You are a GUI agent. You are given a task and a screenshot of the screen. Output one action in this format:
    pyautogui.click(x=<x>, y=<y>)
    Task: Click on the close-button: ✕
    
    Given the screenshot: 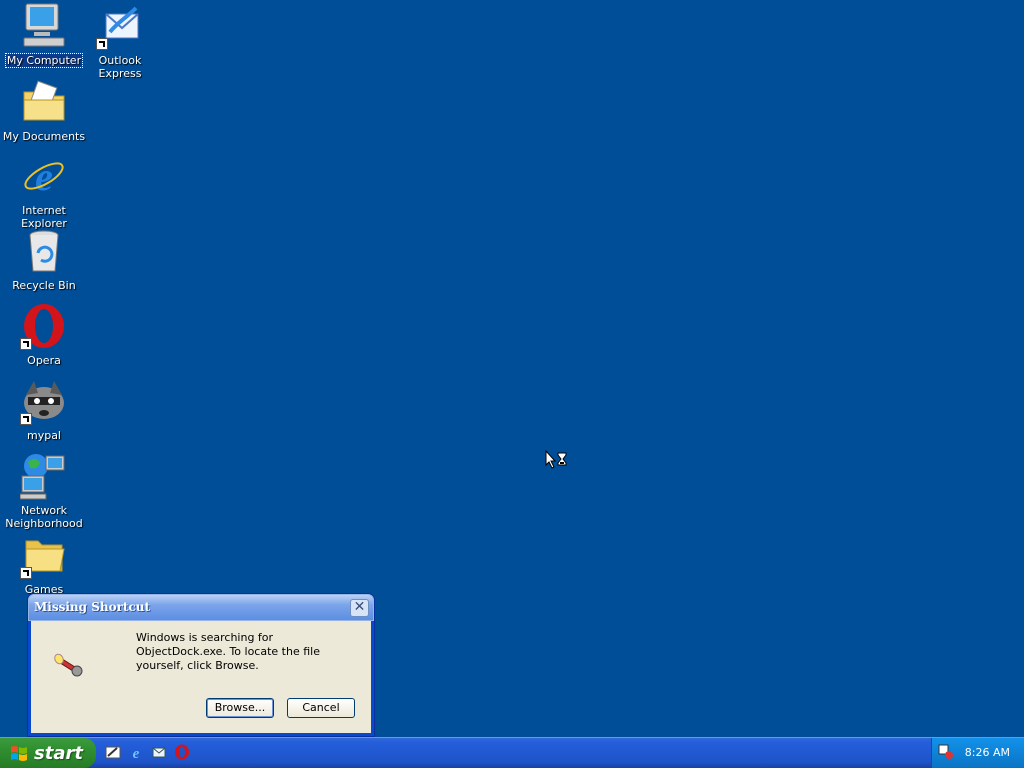 What is the action you would take?
    pyautogui.click(x=359, y=608)
    